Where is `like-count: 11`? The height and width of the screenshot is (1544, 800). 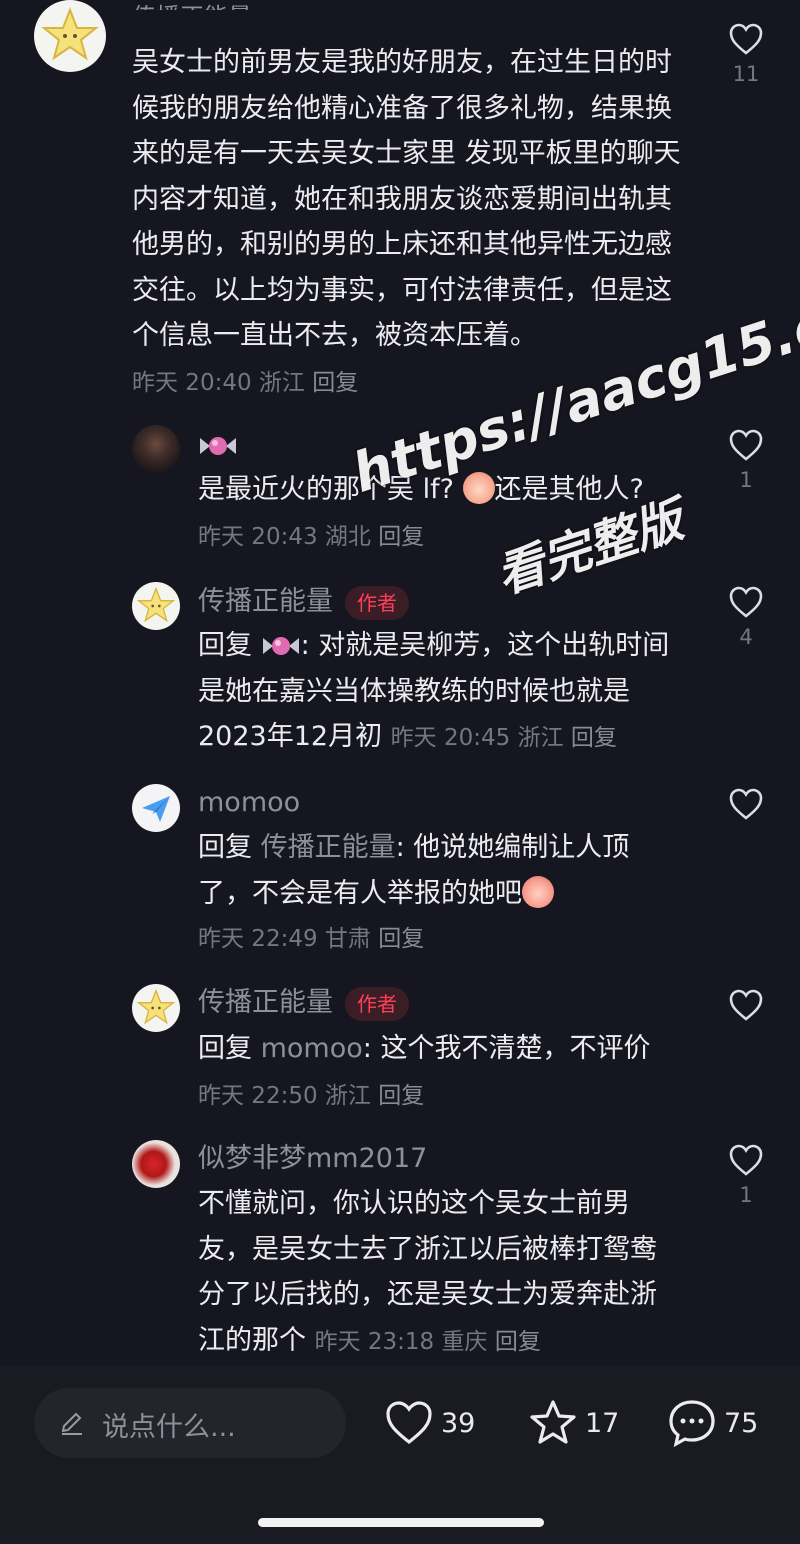 like-count: 11 is located at coordinates (746, 74).